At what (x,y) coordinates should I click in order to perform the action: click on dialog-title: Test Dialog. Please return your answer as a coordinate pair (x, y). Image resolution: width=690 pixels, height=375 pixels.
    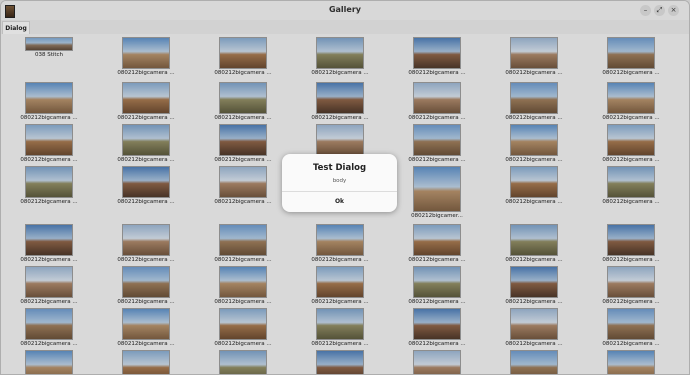
    Looking at the image, I should click on (339, 168).